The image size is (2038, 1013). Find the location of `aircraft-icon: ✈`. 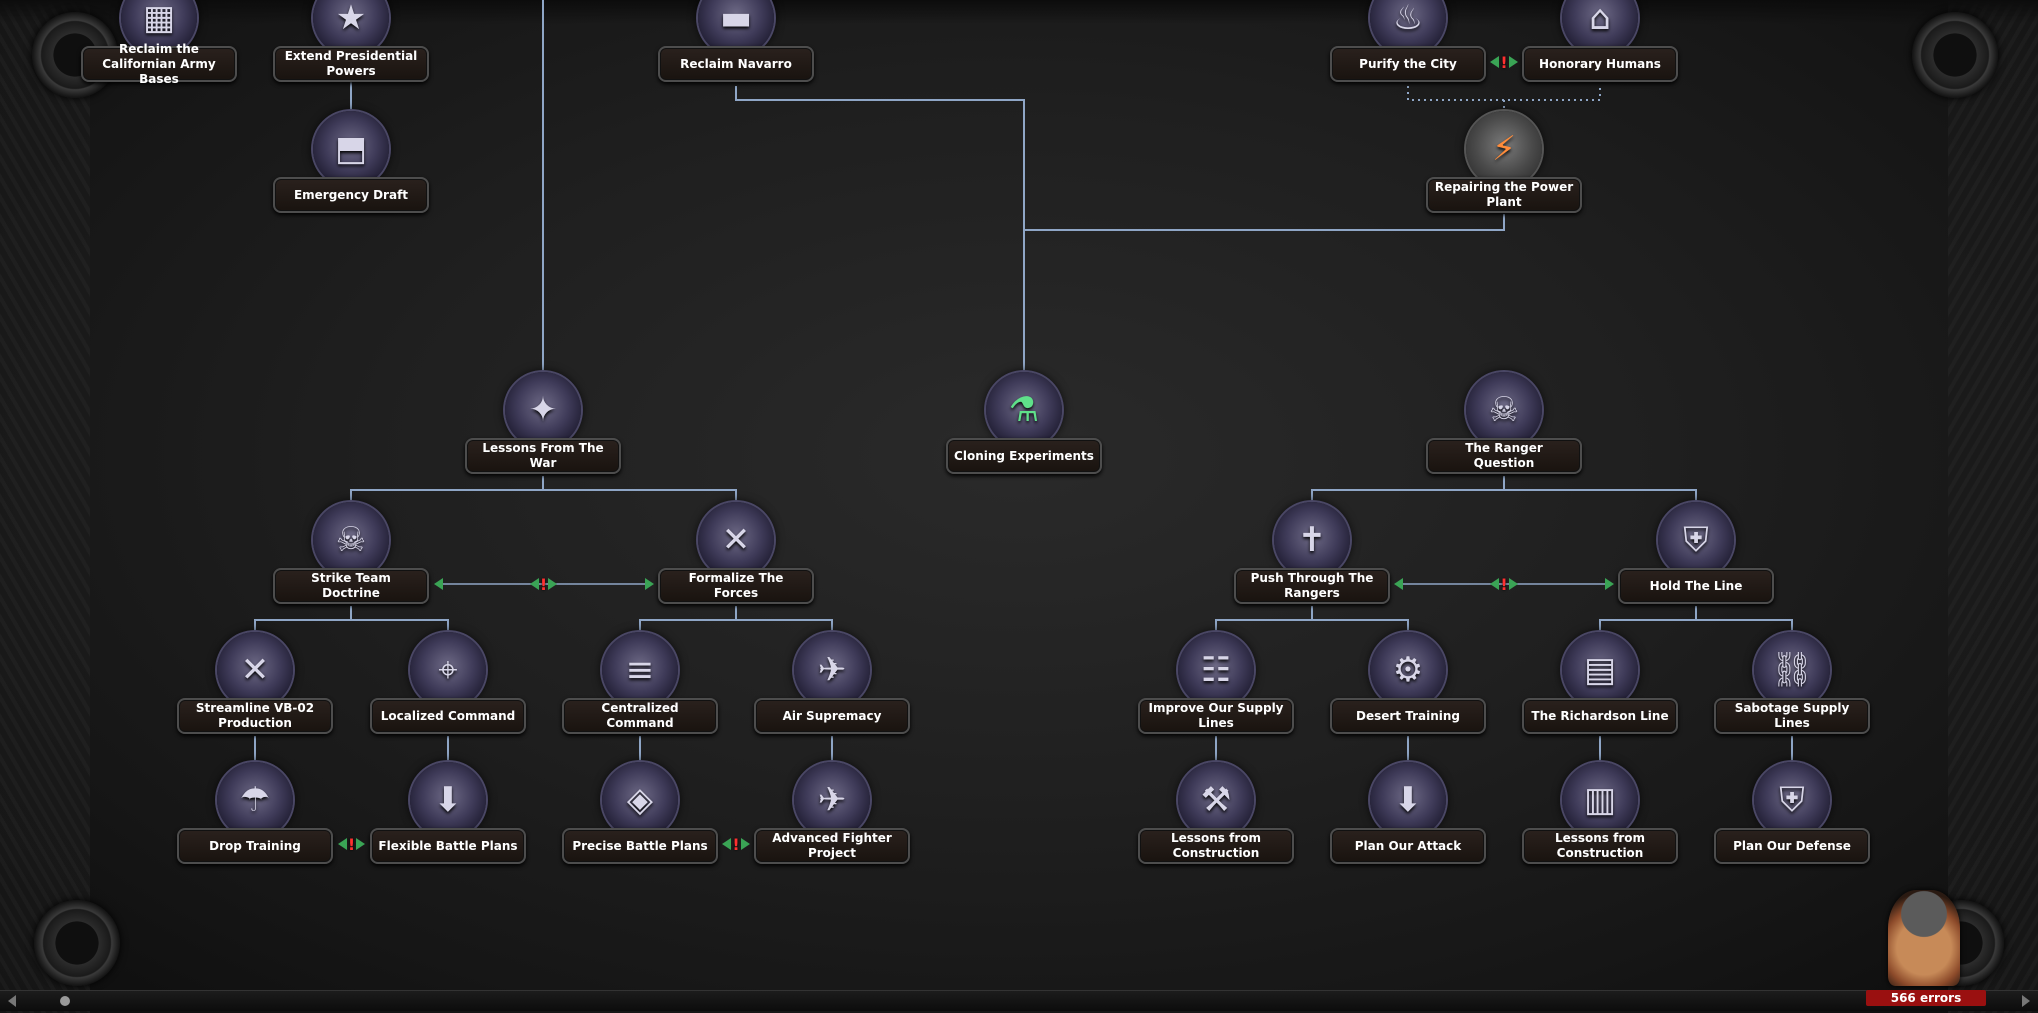

aircraft-icon: ✈ is located at coordinates (832, 670).